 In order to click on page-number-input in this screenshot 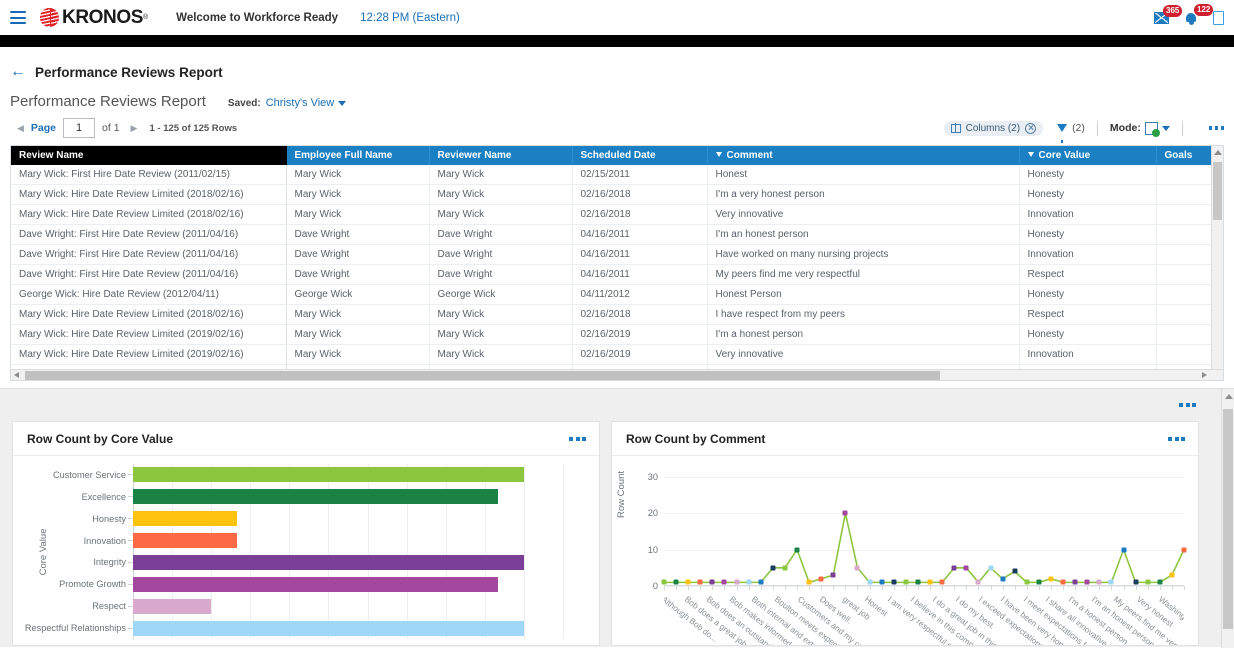, I will do `click(79, 128)`.